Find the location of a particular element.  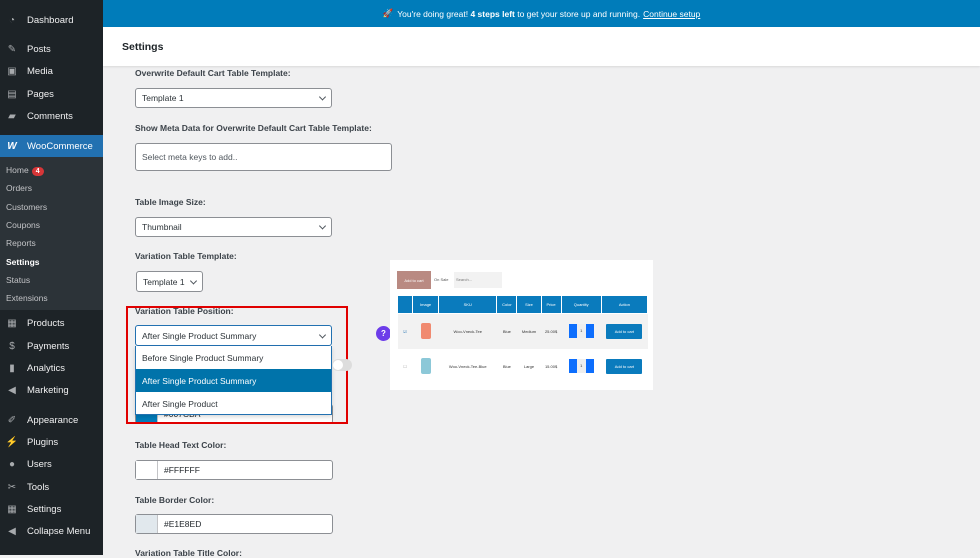

page-title: Settings is located at coordinates (541, 46).